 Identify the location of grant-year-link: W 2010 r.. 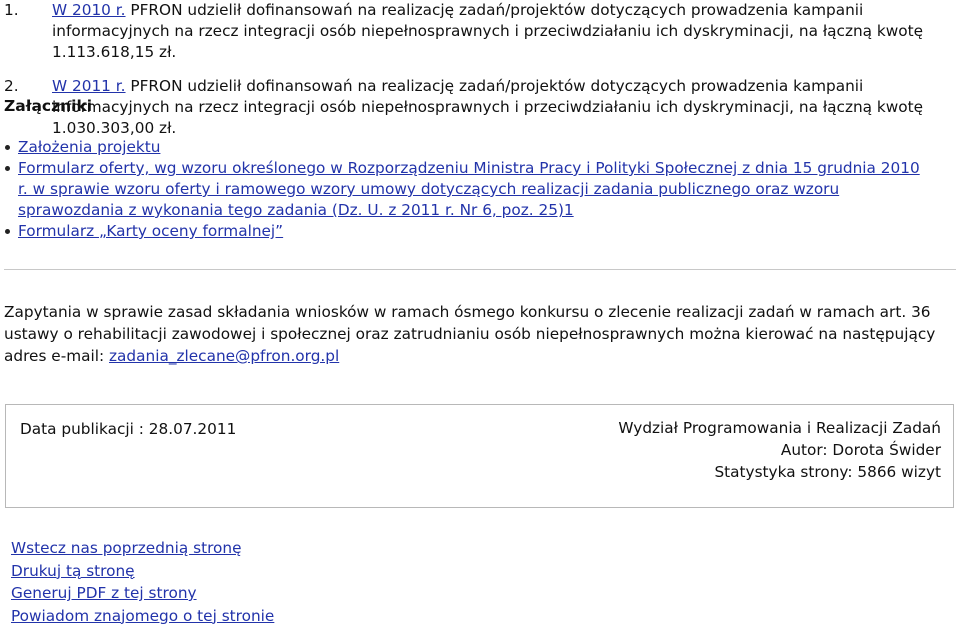
(89, 10).